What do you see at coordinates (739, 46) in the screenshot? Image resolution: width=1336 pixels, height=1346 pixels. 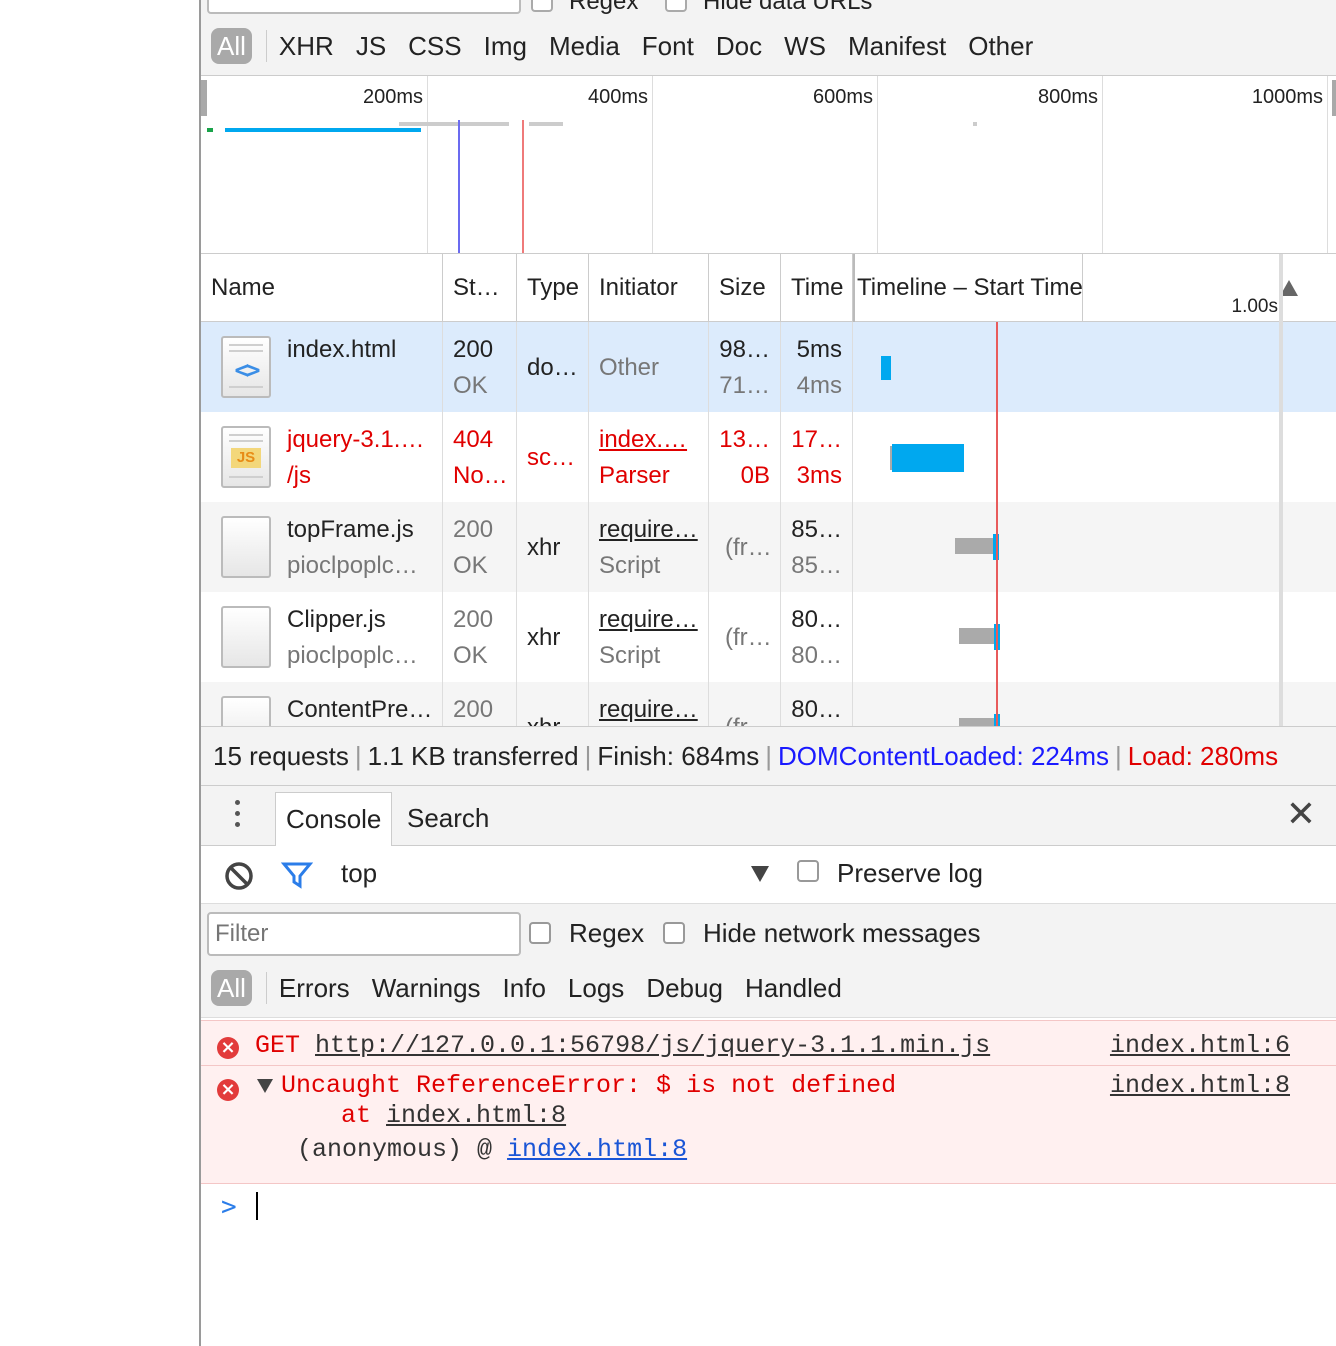 I see `type-filter-doc: Doc` at bounding box center [739, 46].